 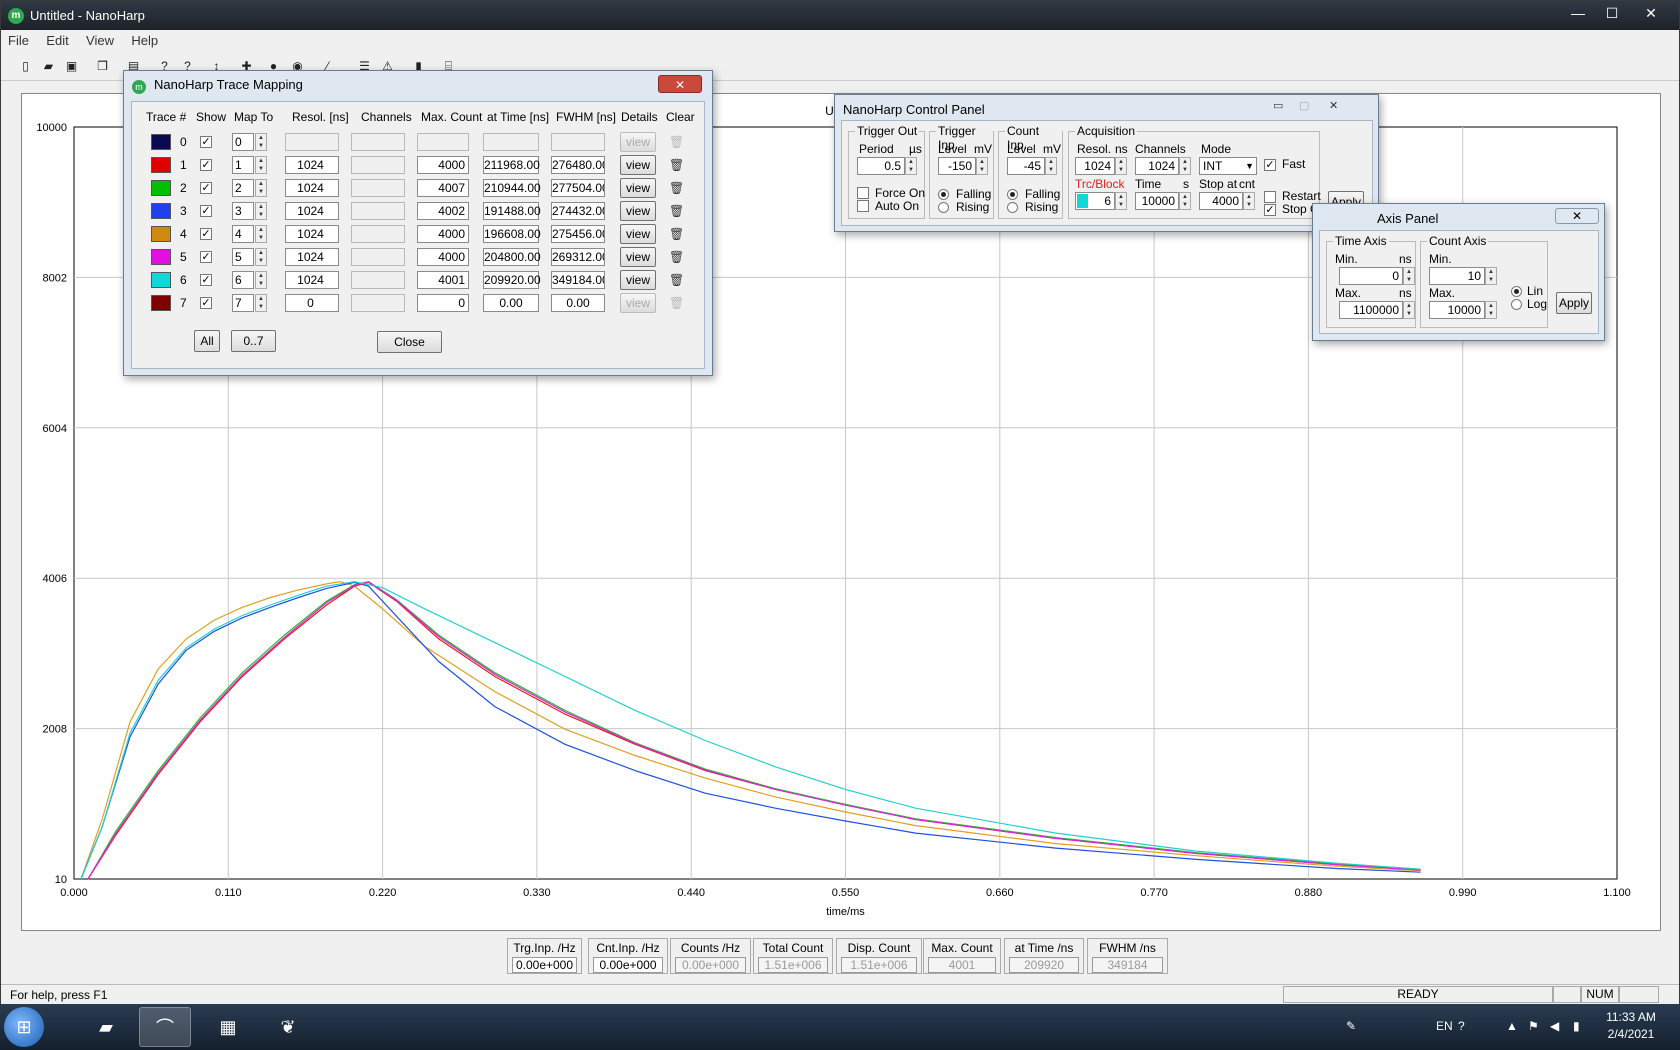 I want to click on volume-icon: ◀, so click(x=1554, y=1026).